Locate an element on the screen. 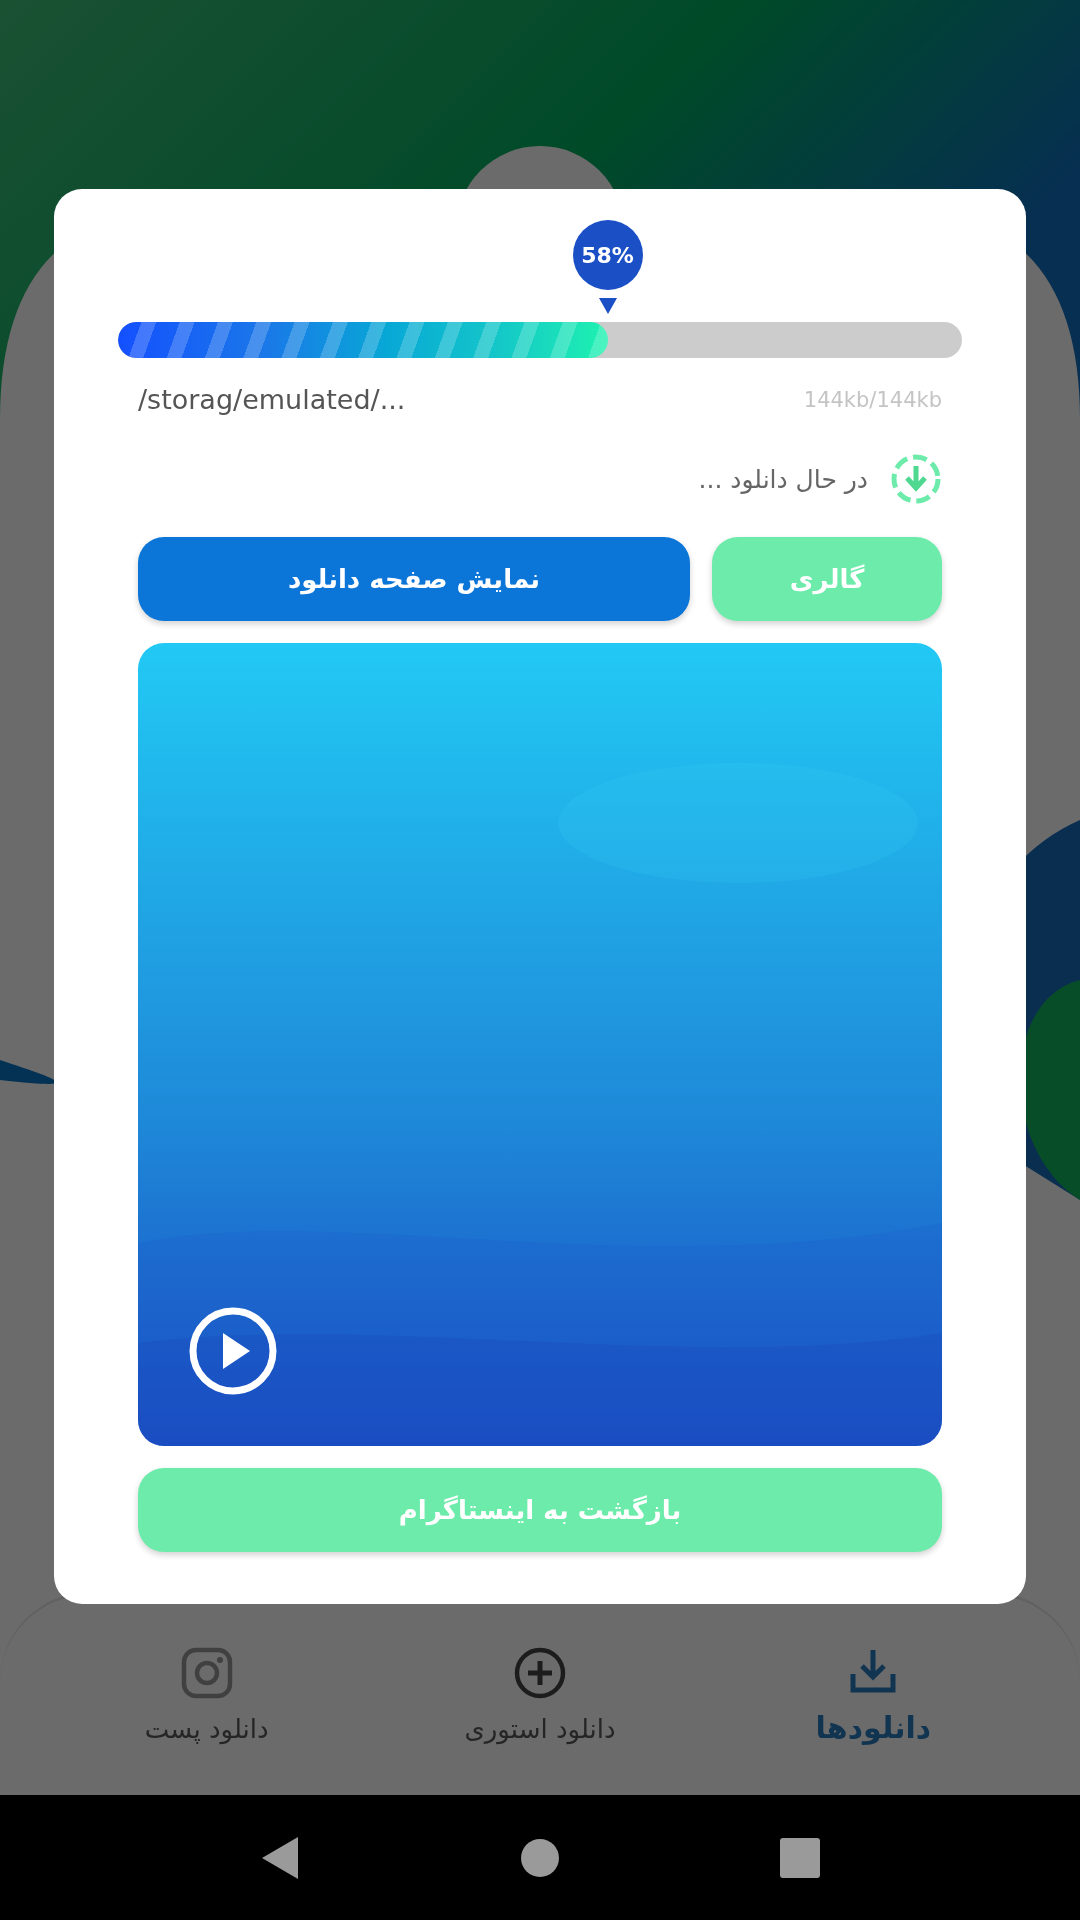 The height and width of the screenshot is (1920, 1080). home-icon is located at coordinates (540, 1857).